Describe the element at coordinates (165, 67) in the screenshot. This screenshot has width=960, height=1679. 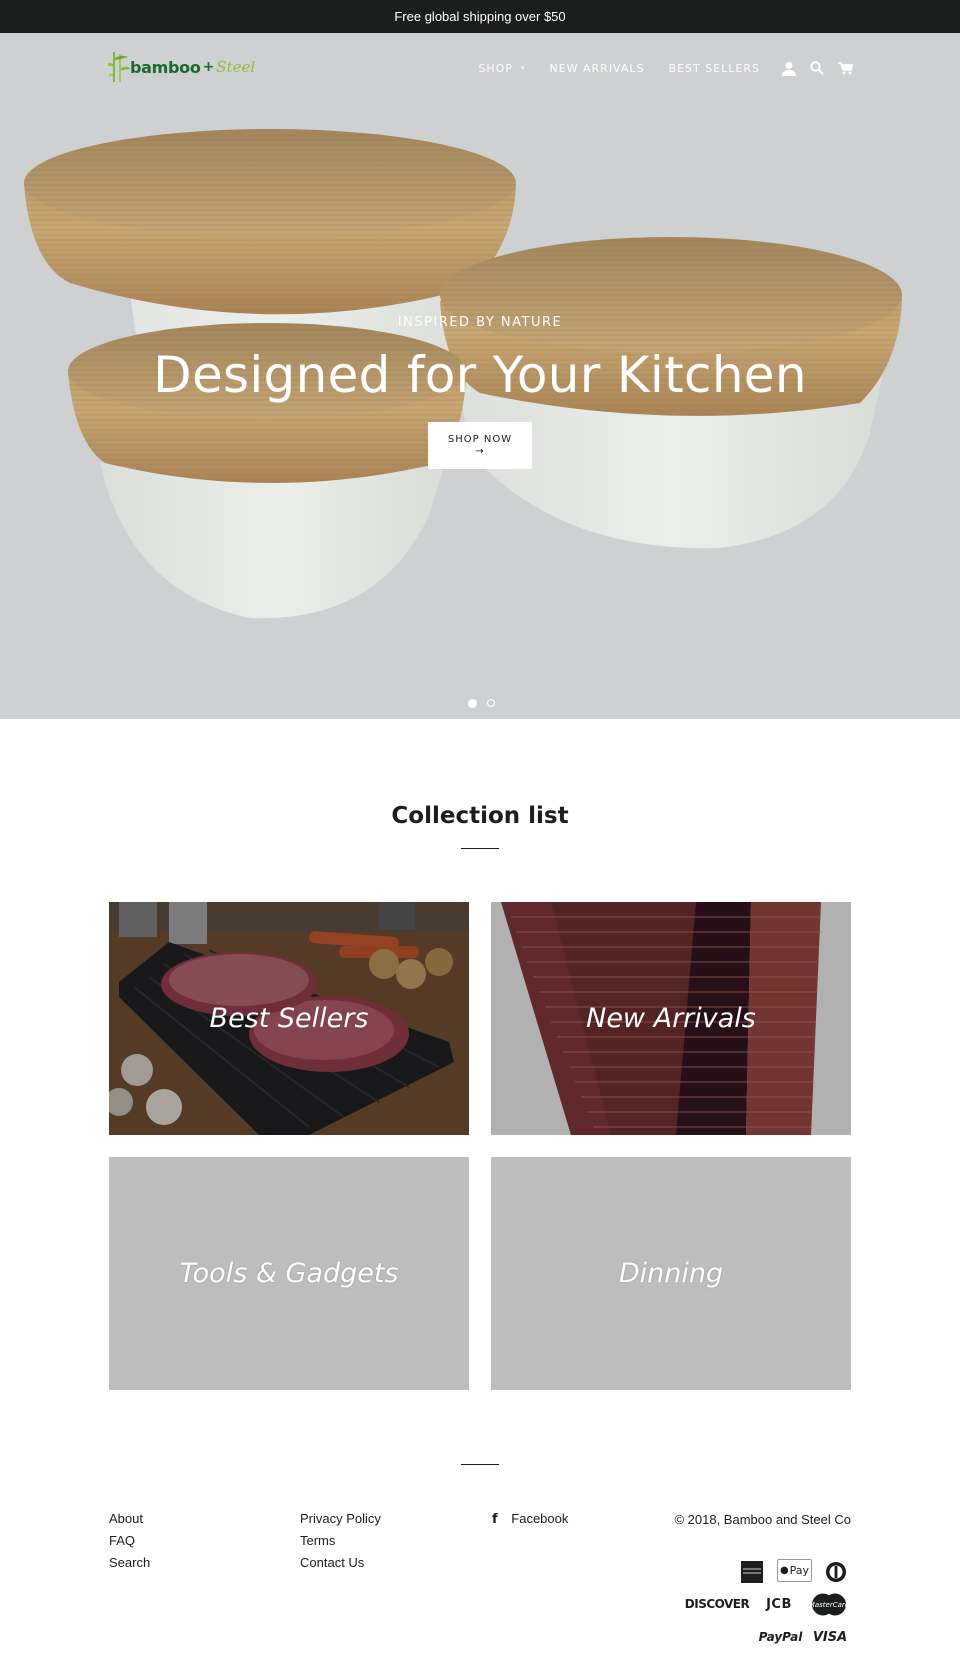
I see `logo-word-bamboo: bamboo` at that location.